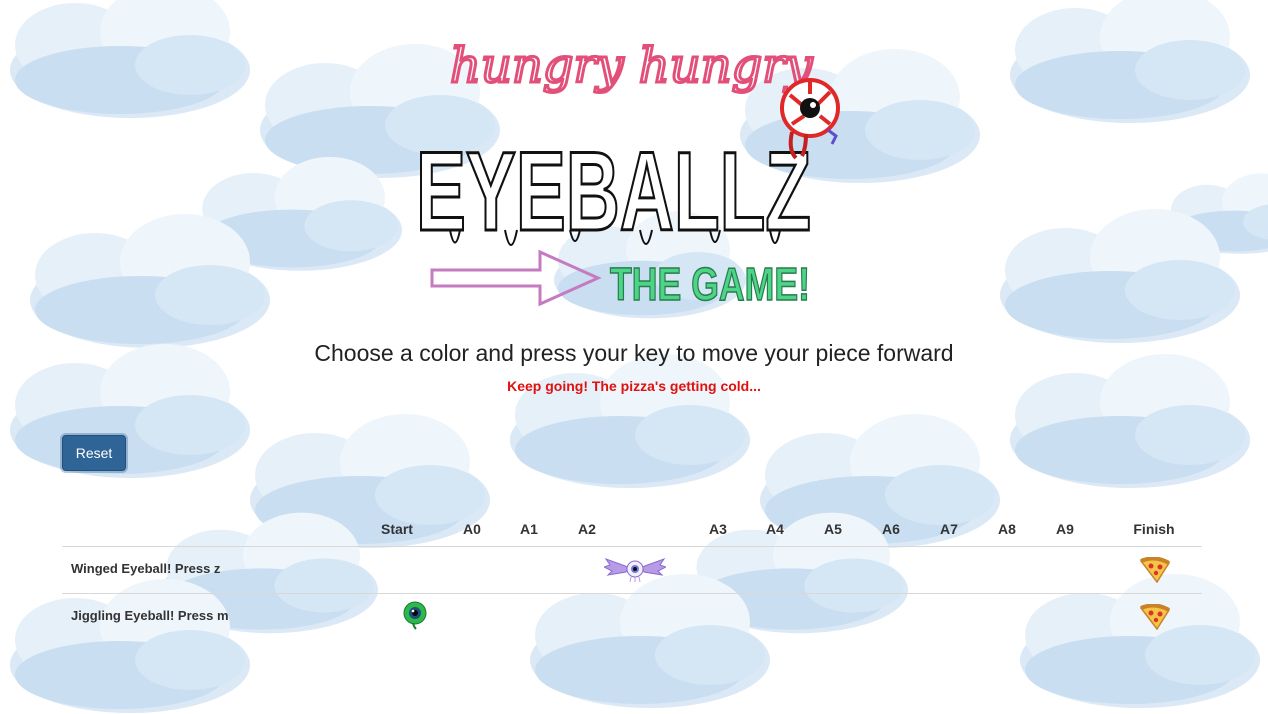 The height and width of the screenshot is (714, 1268). Describe the element at coordinates (415, 615) in the screenshot. I see `green-eyeball-icon` at that location.